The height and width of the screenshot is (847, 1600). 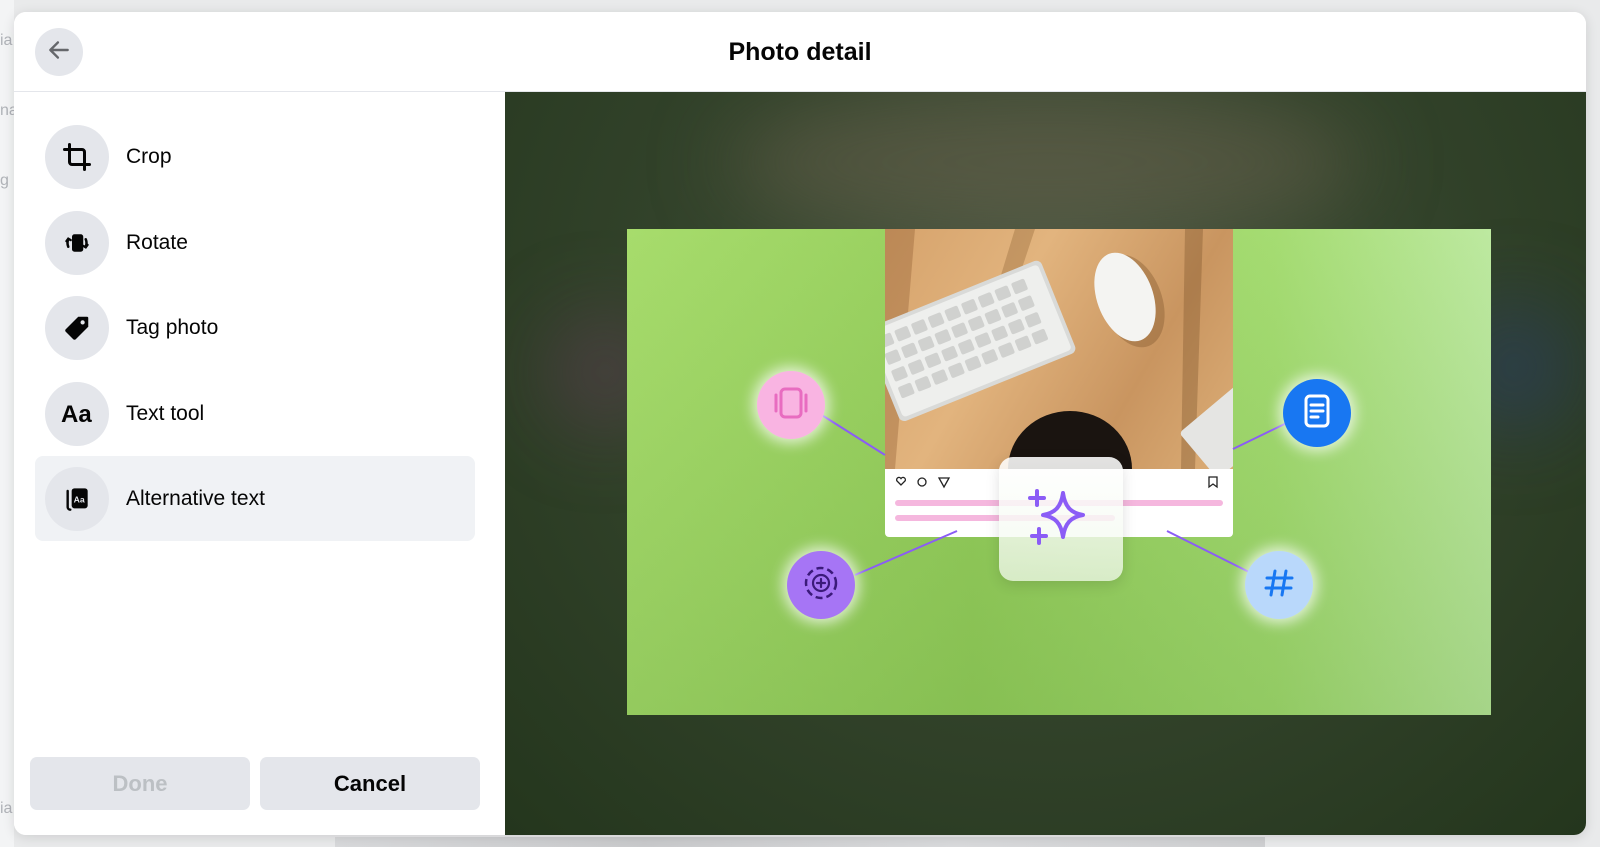 I want to click on add-bubble, so click(x=821, y=585).